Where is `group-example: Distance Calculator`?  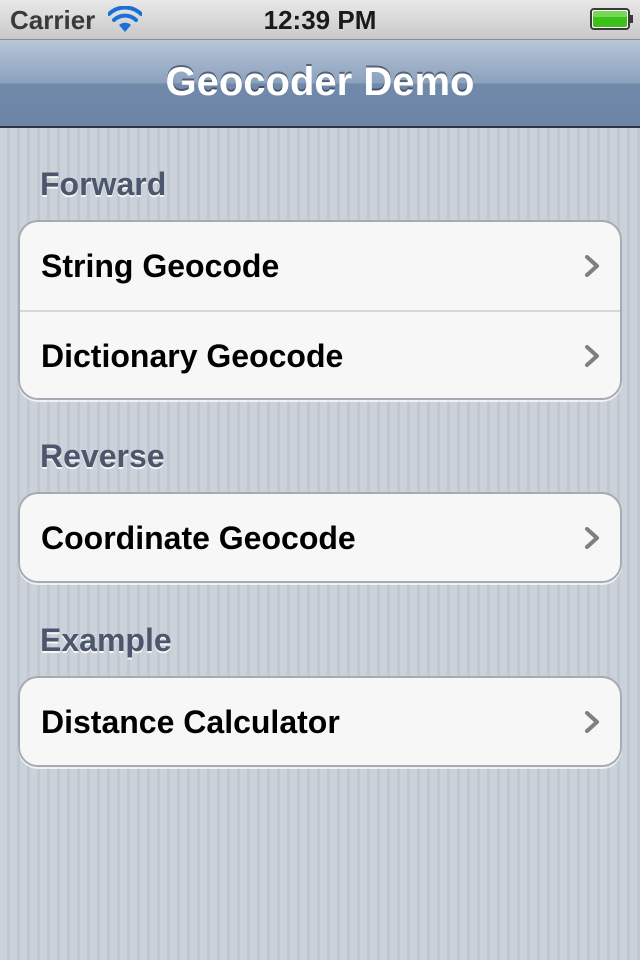 group-example: Distance Calculator is located at coordinates (320, 721).